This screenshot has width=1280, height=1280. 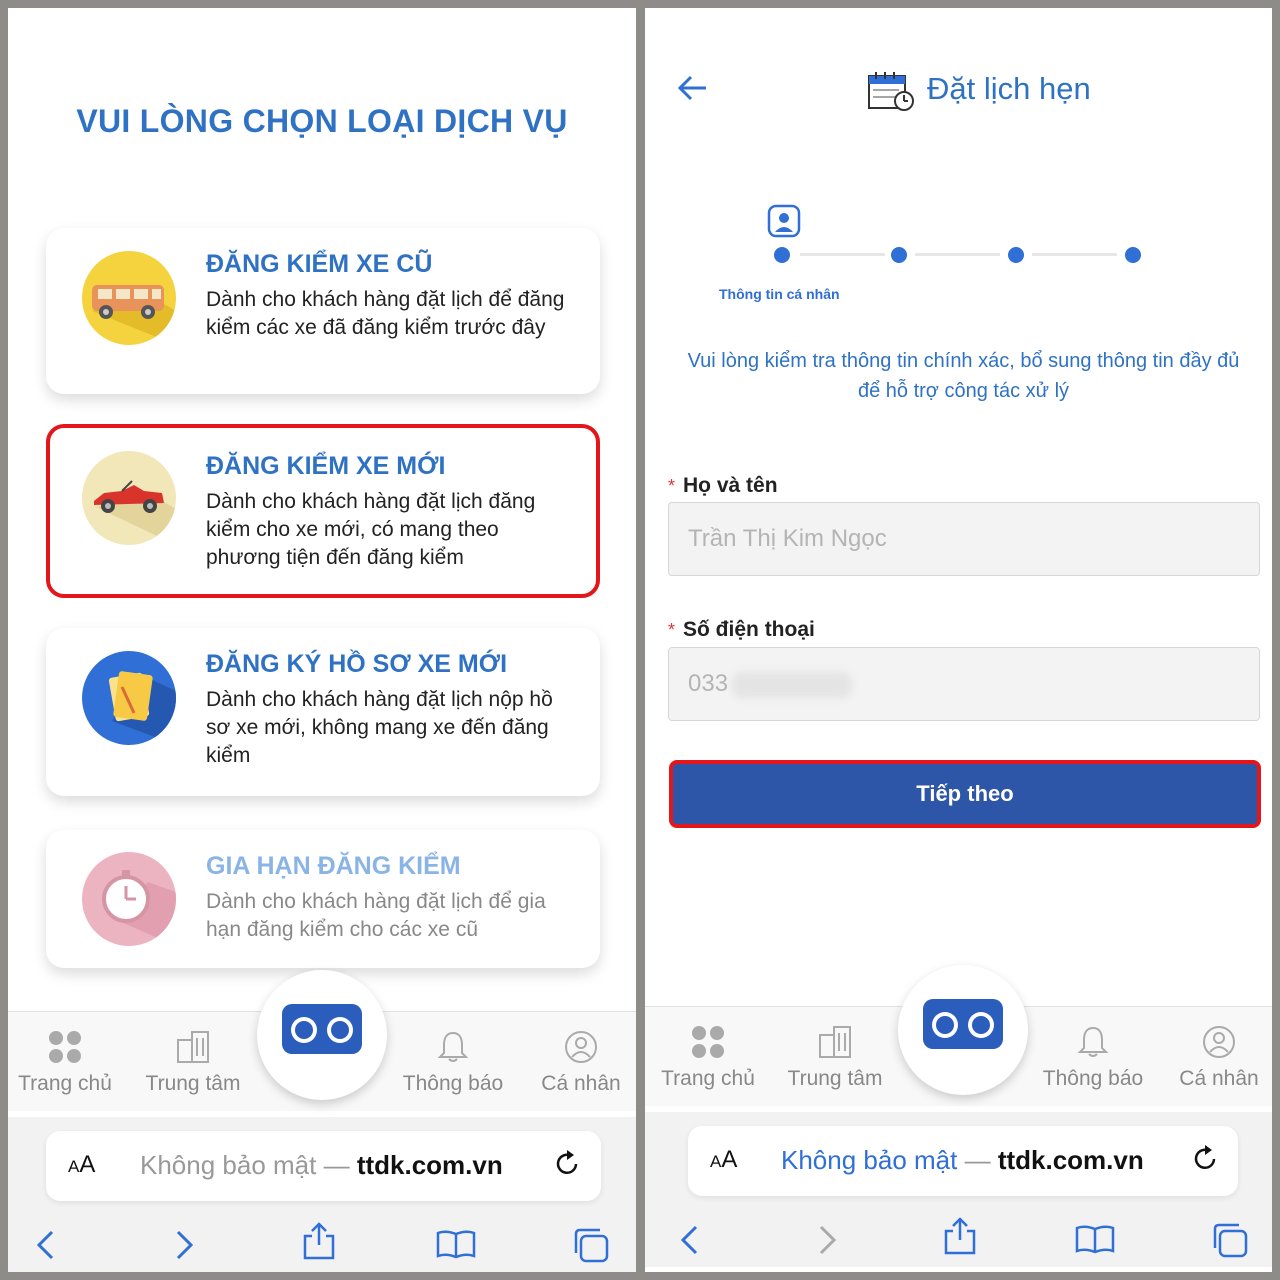 I want to click on van-icon, so click(x=129, y=298).